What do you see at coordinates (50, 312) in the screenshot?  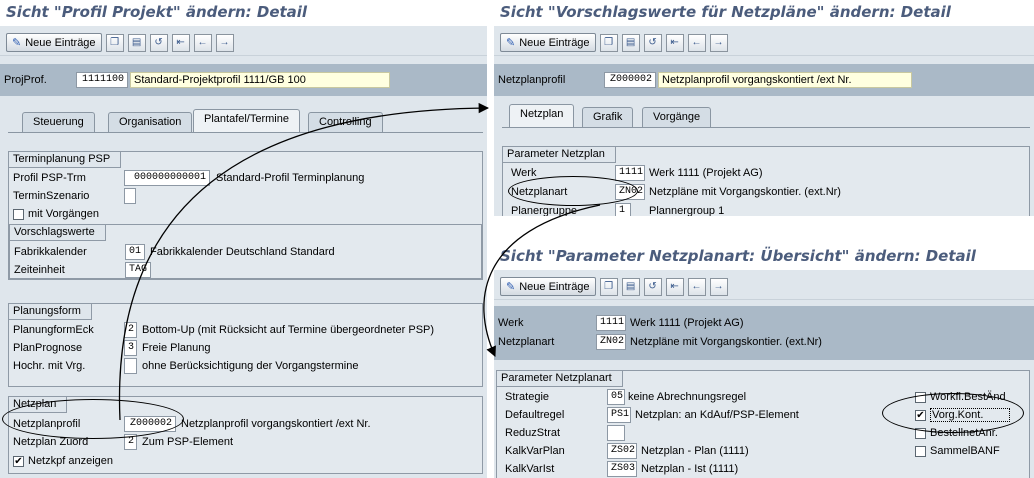 I see `group-title: Planungsform` at bounding box center [50, 312].